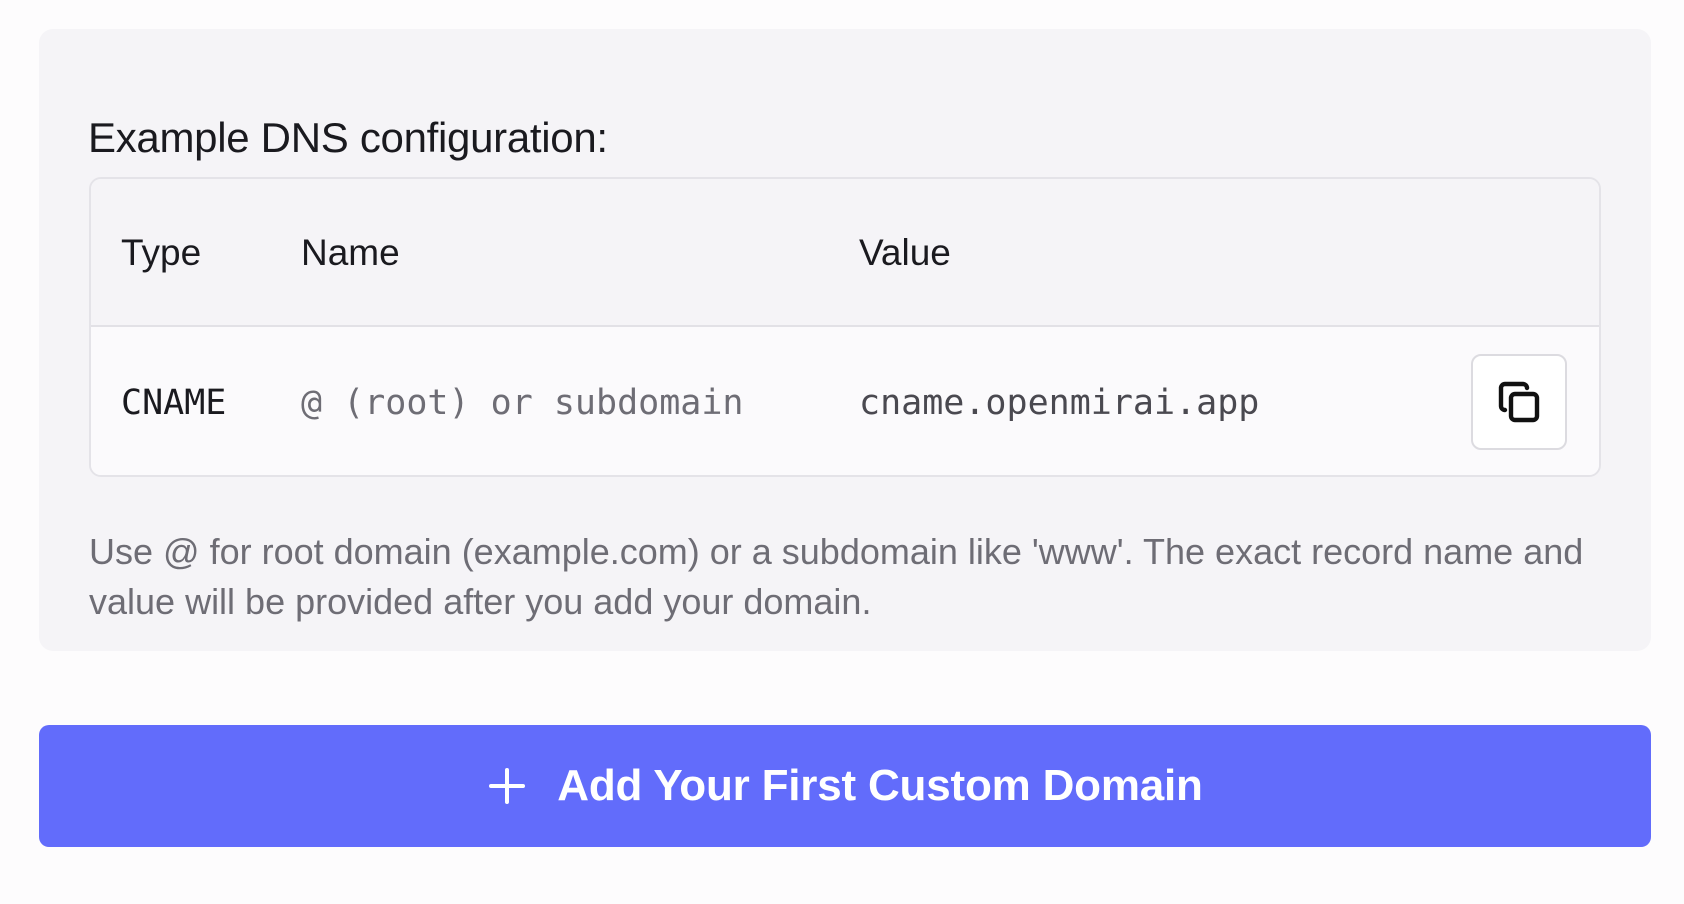  What do you see at coordinates (880, 785) in the screenshot?
I see `add-custom-domain-label: Add Your First Custom Domain` at bounding box center [880, 785].